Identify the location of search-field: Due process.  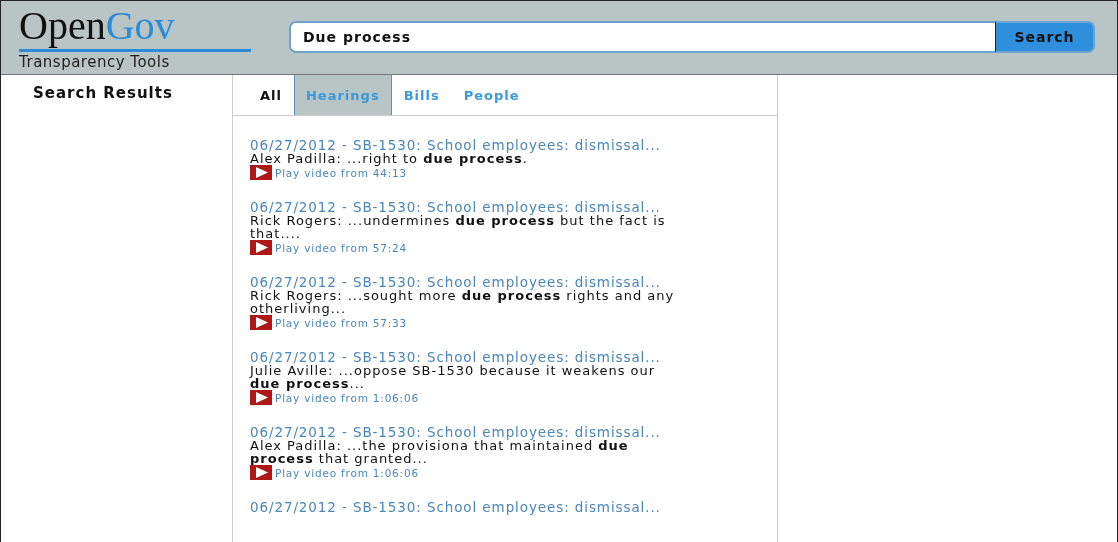
(642, 37).